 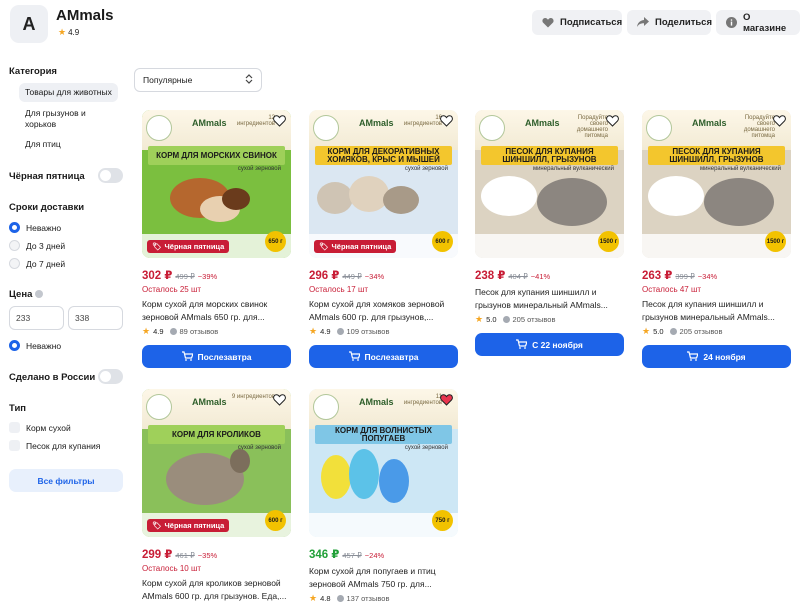 What do you see at coordinates (591, 22) in the screenshot?
I see `subscribe-label: Подписаться` at bounding box center [591, 22].